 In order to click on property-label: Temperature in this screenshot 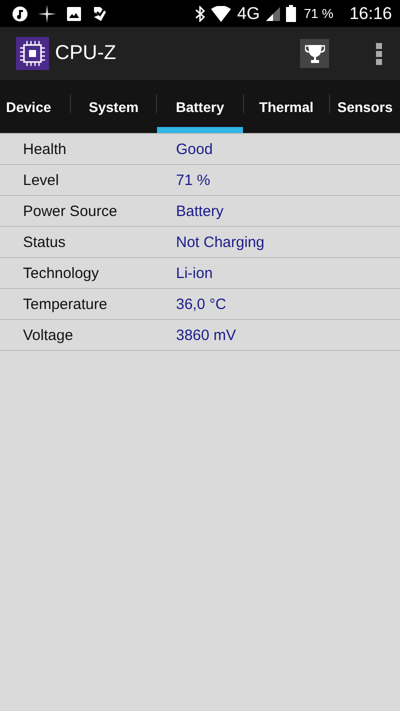, I will do `click(65, 304)`.